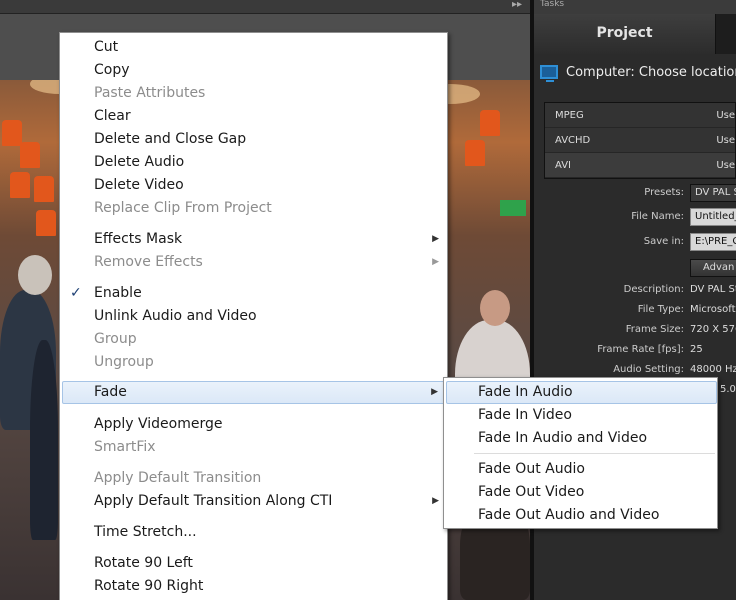  What do you see at coordinates (76, 293) in the screenshot?
I see `checkmark-icon: ✓` at bounding box center [76, 293].